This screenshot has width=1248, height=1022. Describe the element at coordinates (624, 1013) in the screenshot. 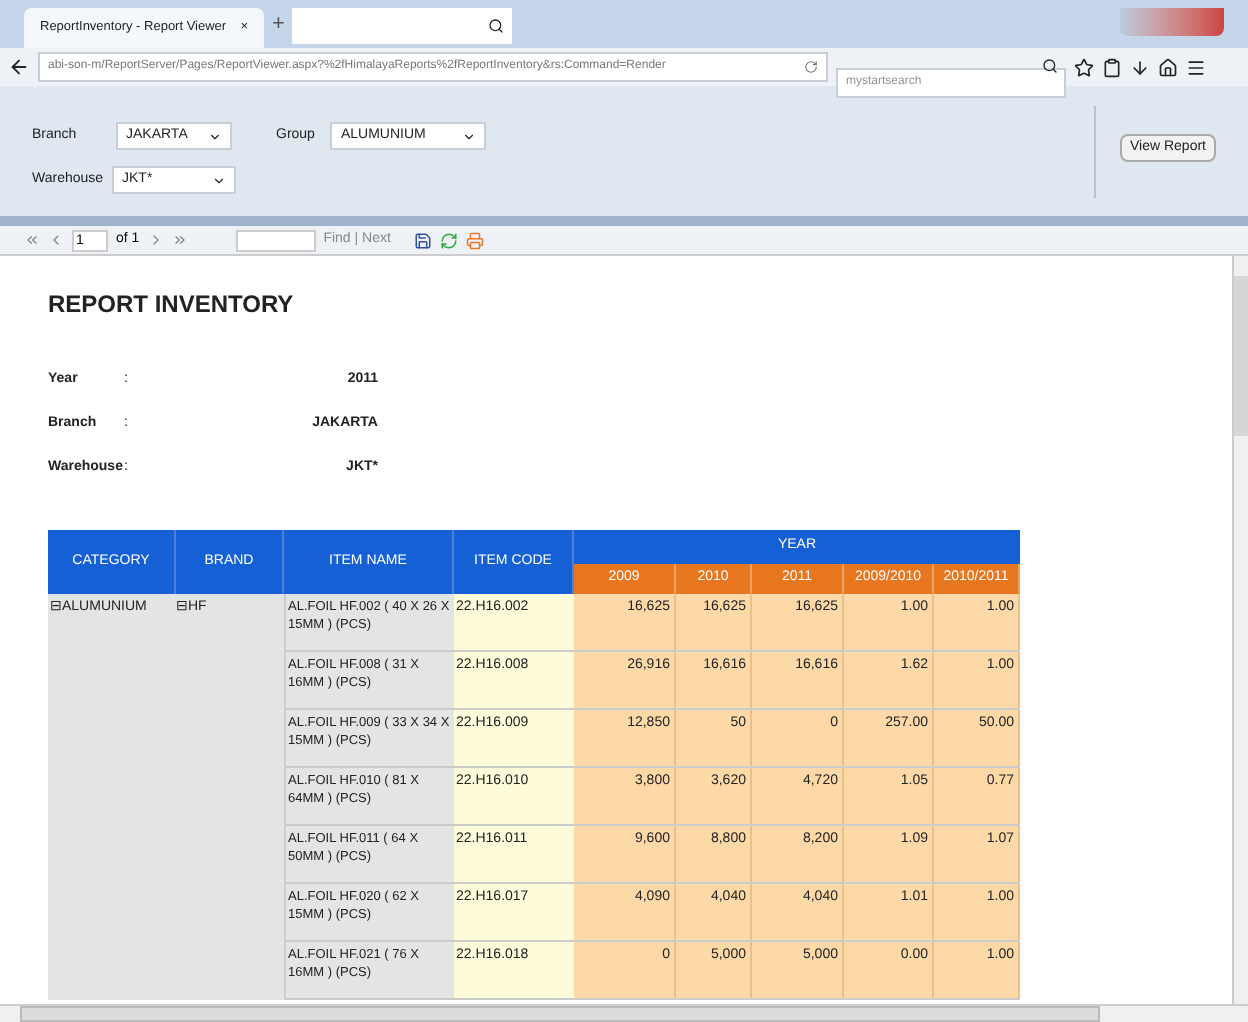

I see `horizontal-scrollbar` at that location.